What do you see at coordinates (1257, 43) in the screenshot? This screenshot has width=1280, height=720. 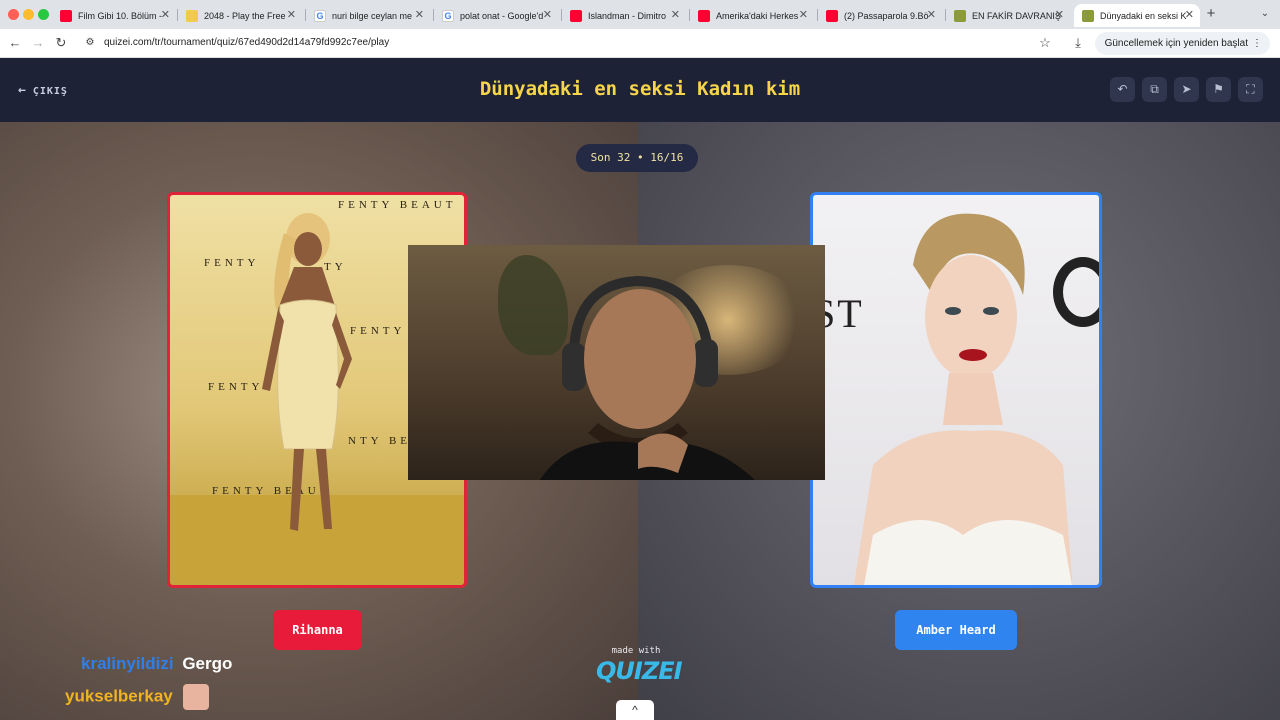 I see `menu-dots-icon: ⋮` at bounding box center [1257, 43].